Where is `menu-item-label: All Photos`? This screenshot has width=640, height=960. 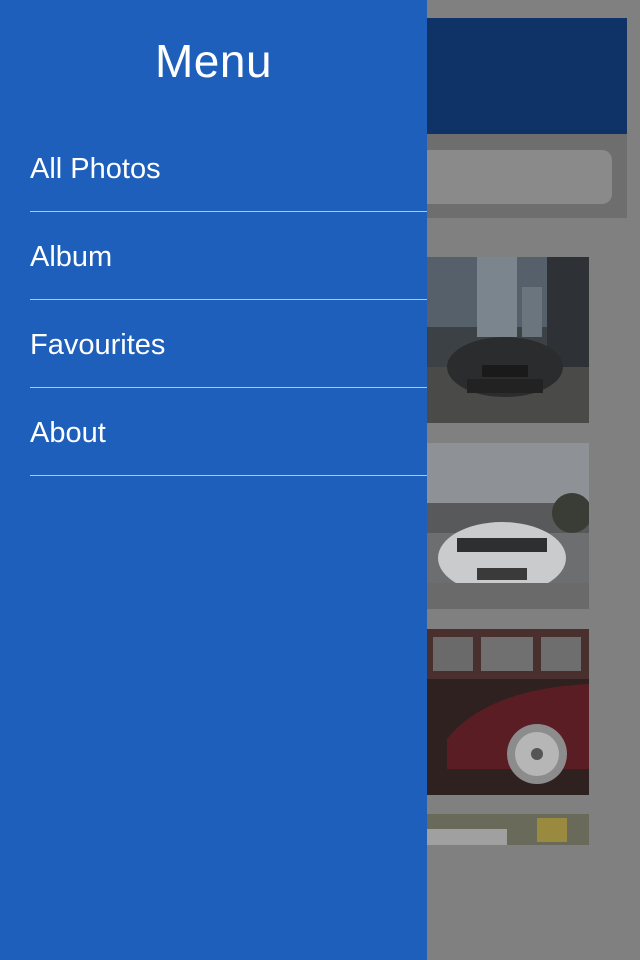
menu-item-label: All Photos is located at coordinates (95, 169).